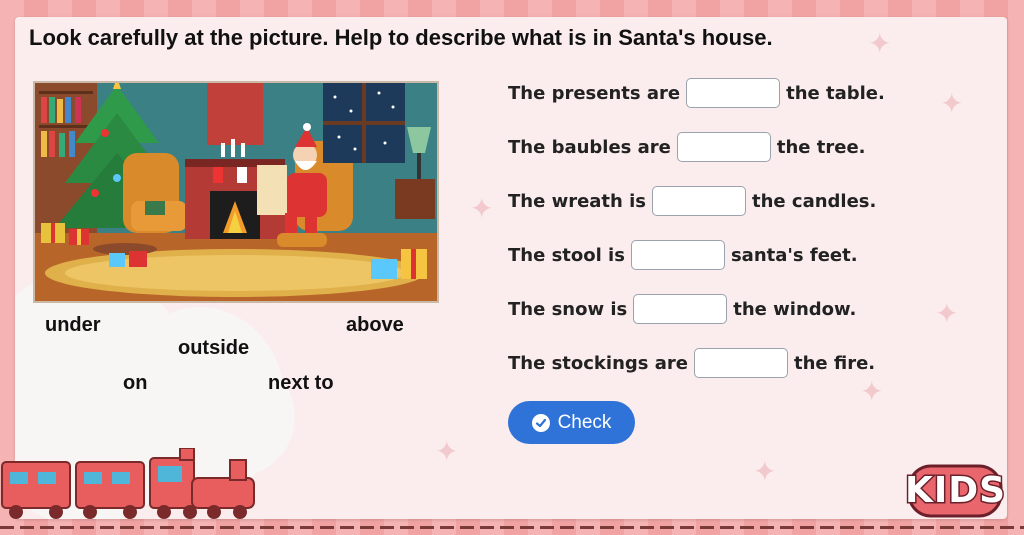  I want to click on logo-text: KIDS, so click(955, 491).